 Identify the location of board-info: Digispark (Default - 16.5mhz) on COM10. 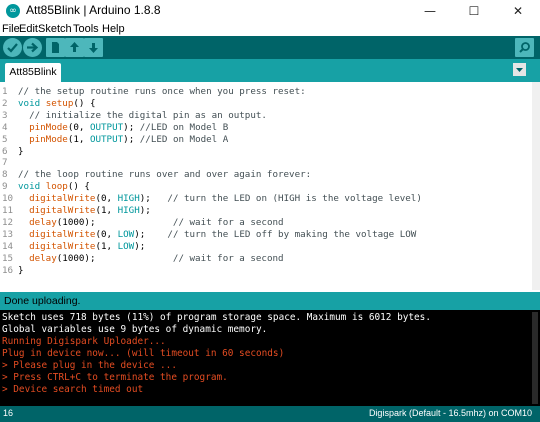
(450, 413).